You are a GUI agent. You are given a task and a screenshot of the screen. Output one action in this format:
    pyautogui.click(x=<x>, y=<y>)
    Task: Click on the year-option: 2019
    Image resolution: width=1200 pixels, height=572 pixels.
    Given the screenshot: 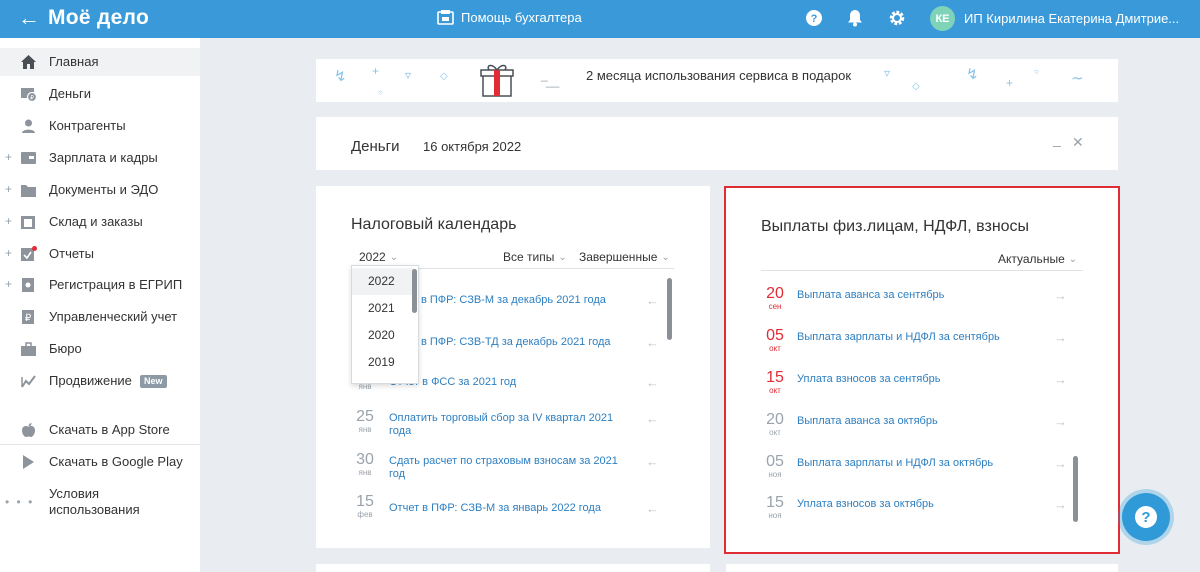 What is the action you would take?
    pyautogui.click(x=383, y=362)
    